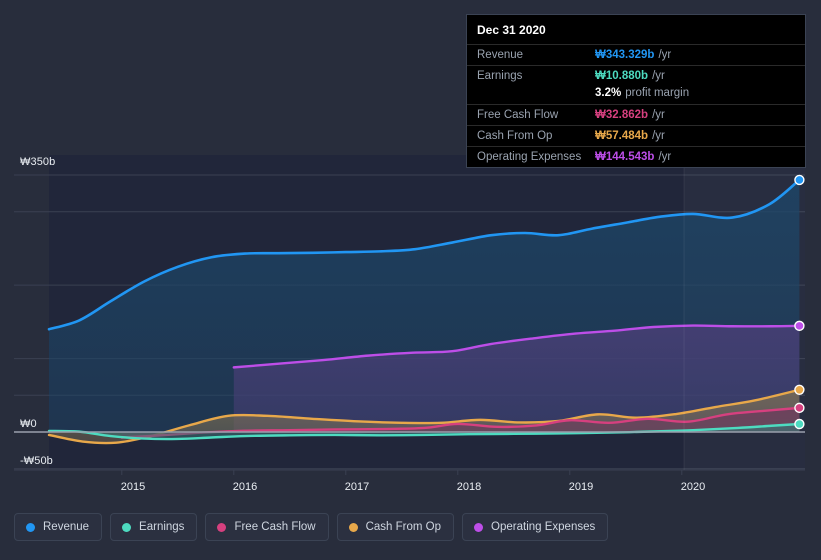  What do you see at coordinates (622, 136) in the screenshot?
I see `tooltip-value-cash-from-op: ₩57.484b` at bounding box center [622, 136].